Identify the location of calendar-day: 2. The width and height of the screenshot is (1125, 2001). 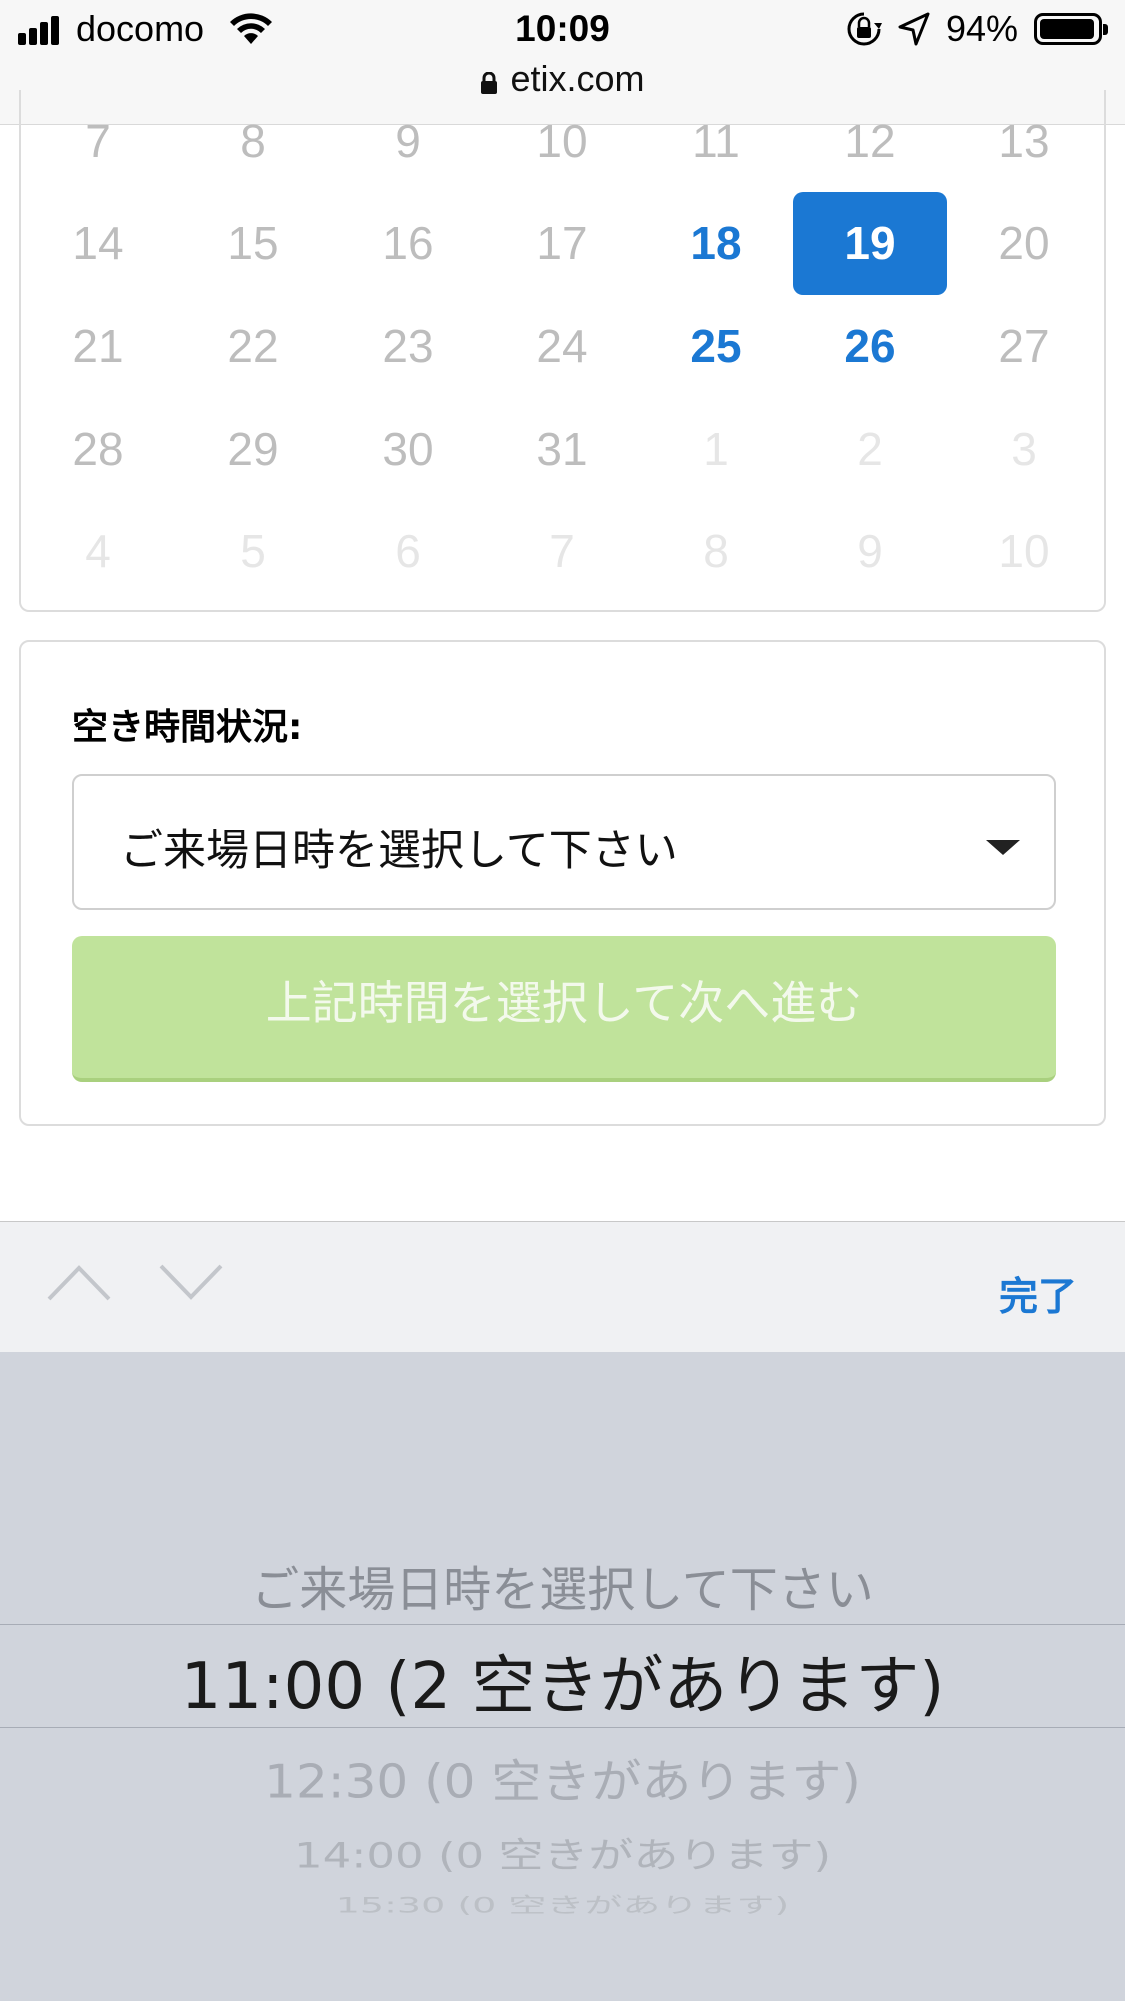
(870, 449).